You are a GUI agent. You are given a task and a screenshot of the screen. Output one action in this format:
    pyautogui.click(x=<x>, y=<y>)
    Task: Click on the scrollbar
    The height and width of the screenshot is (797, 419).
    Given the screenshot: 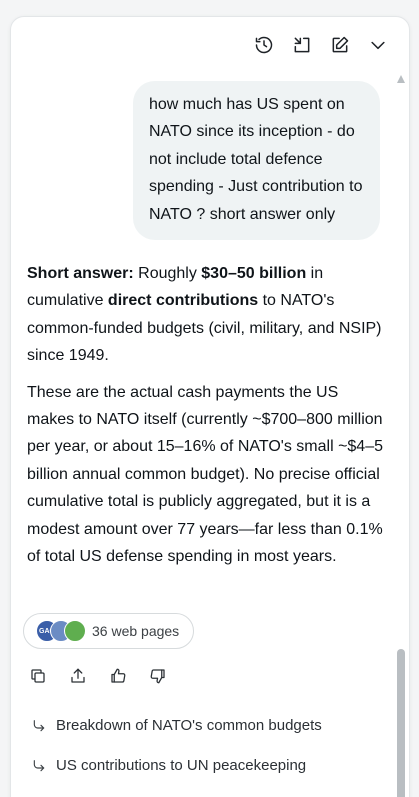 What is the action you would take?
    pyautogui.click(x=401, y=436)
    